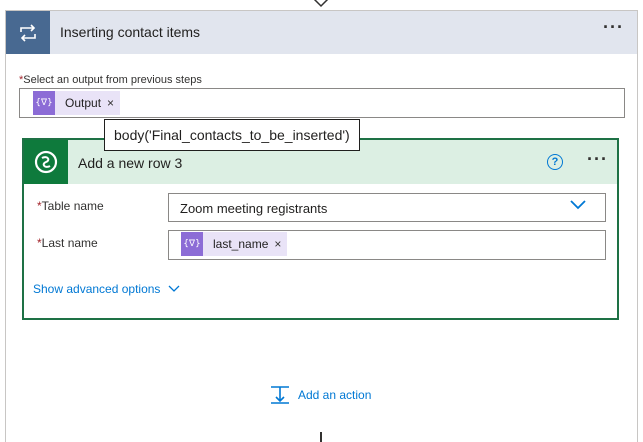 The width and height of the screenshot is (643, 442). I want to click on loop-icon, so click(28, 32).